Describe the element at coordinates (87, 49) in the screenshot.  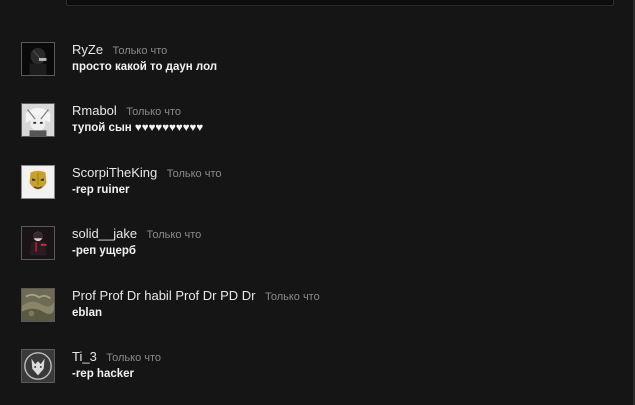
I see `author-name: RyZe` at that location.